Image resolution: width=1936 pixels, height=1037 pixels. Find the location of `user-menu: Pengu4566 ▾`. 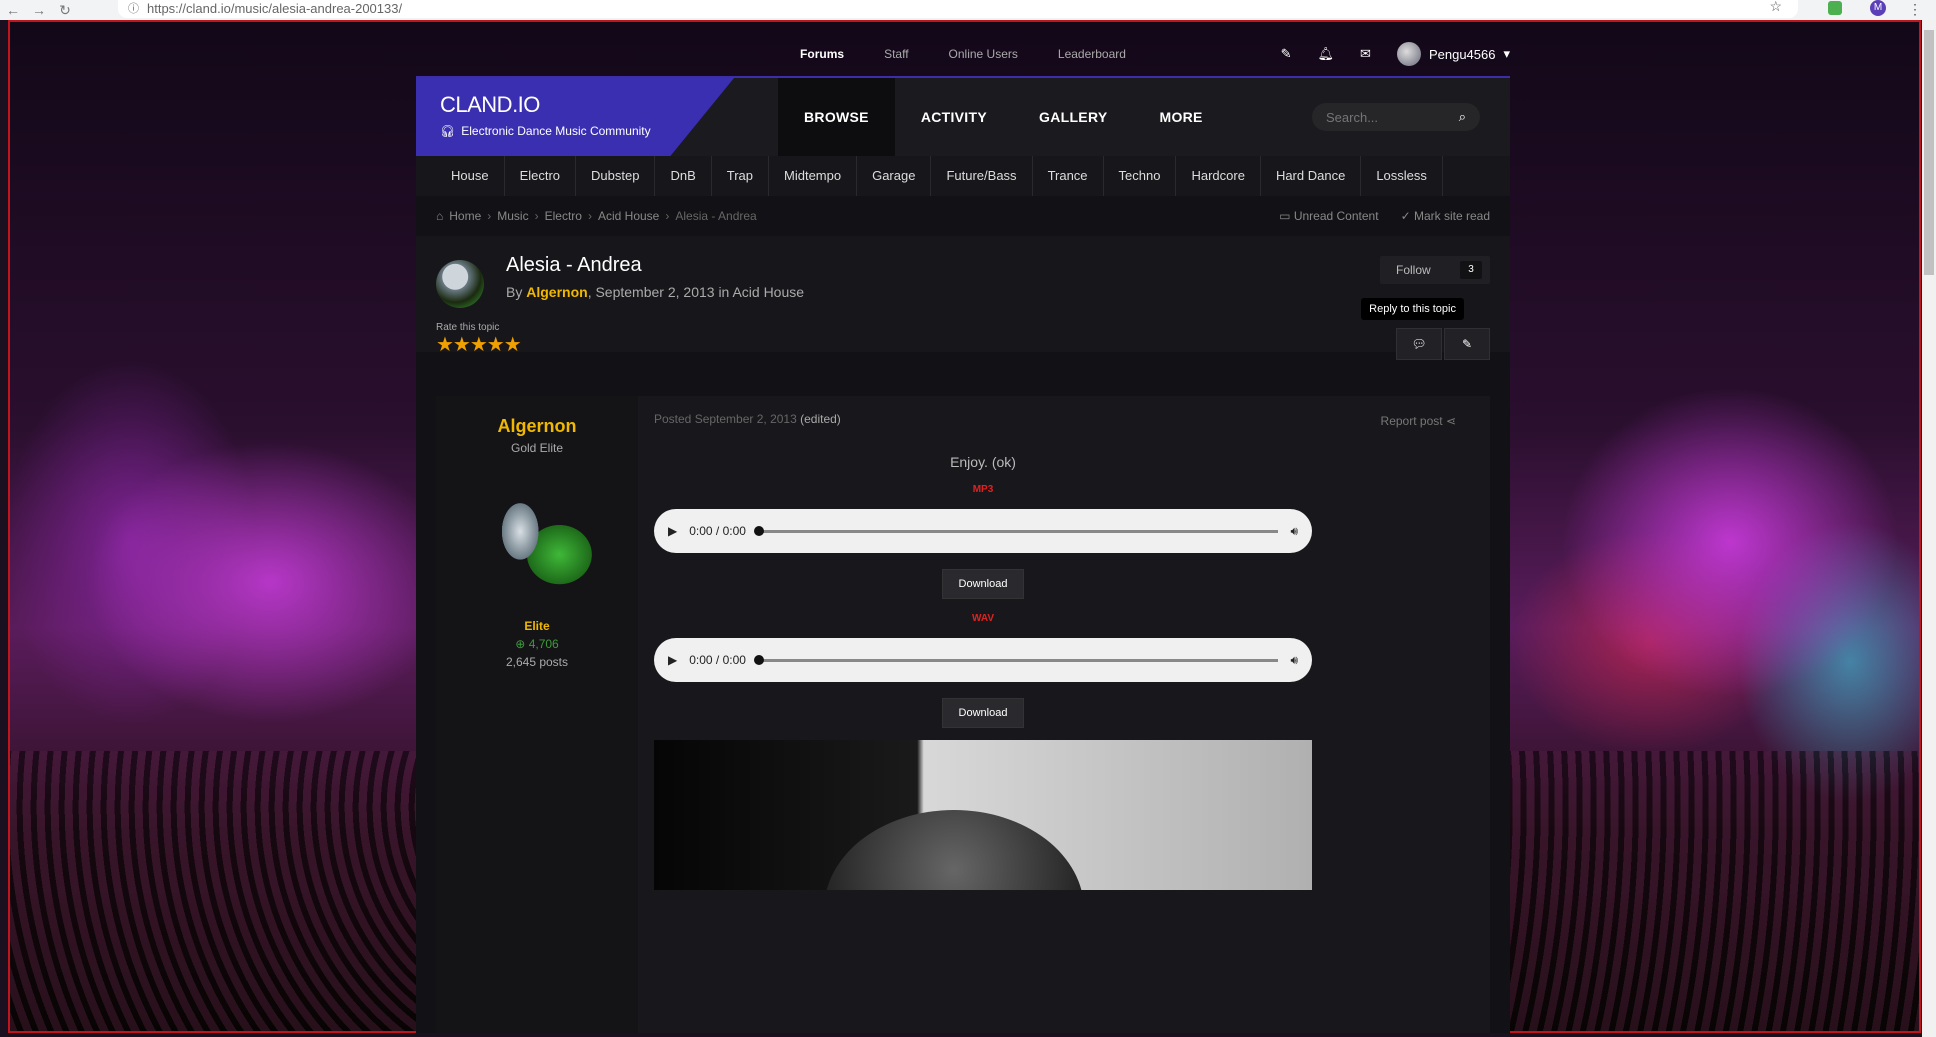

user-menu: Pengu4566 ▾ is located at coordinates (1453, 54).